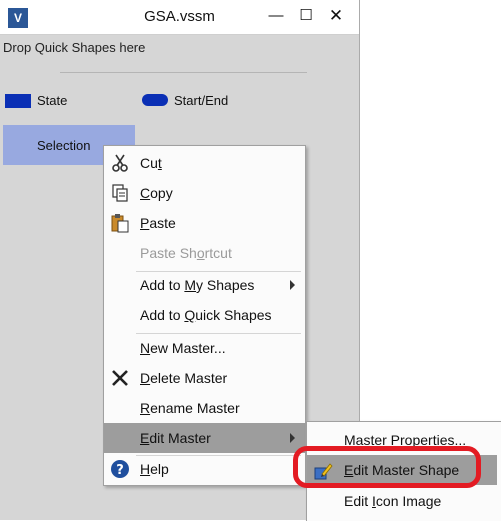 The image size is (501, 521). What do you see at coordinates (201, 100) in the screenshot?
I see `shape-label: Start/End` at bounding box center [201, 100].